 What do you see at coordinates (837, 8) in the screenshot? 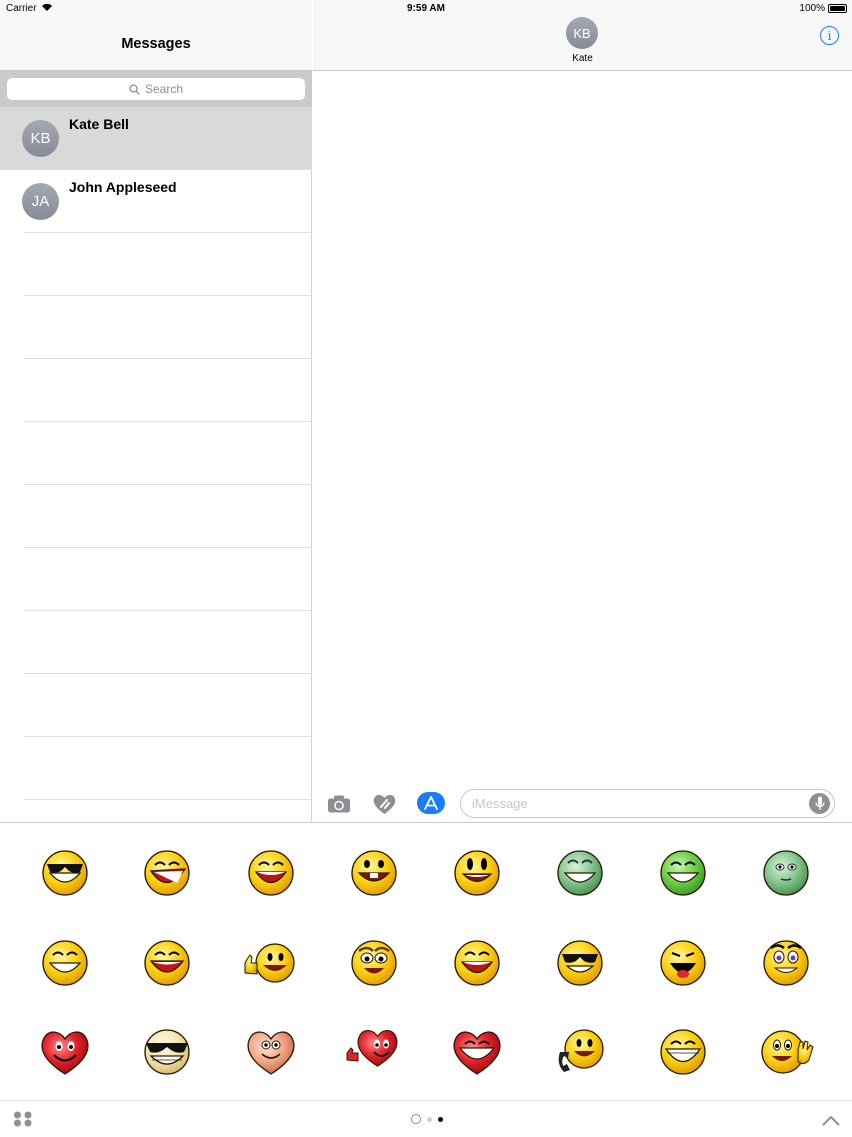
I see `battery-icon` at bounding box center [837, 8].